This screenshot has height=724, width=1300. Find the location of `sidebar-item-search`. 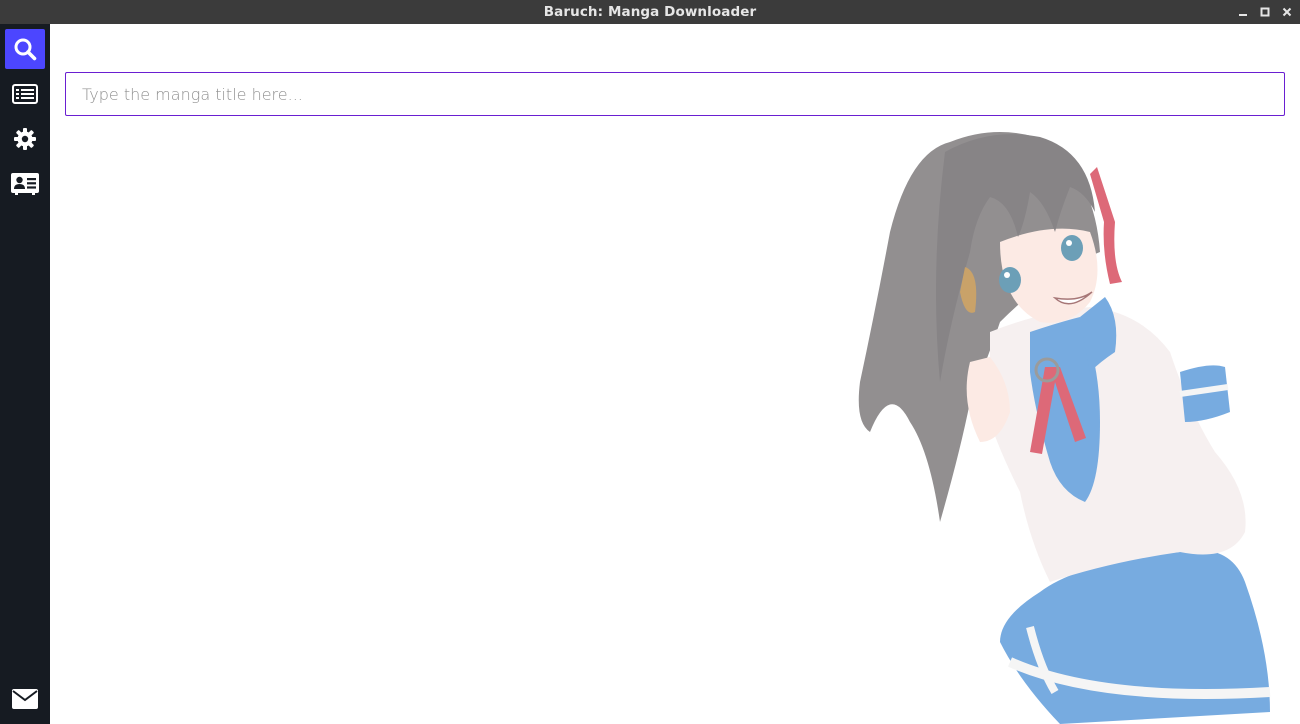

sidebar-item-search is located at coordinates (25, 49).